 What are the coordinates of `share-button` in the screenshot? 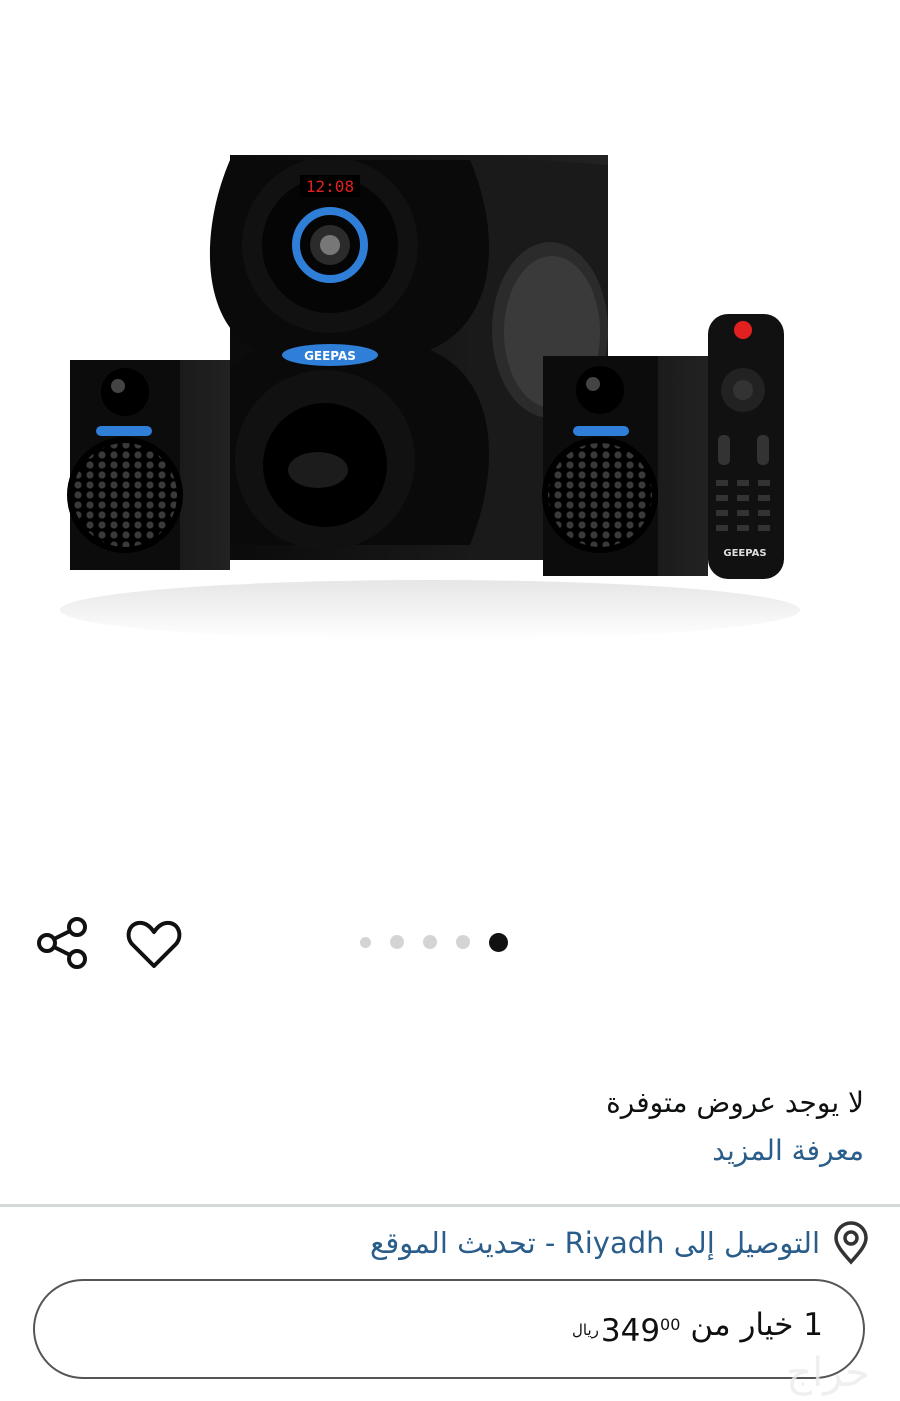 It's located at (62, 942).